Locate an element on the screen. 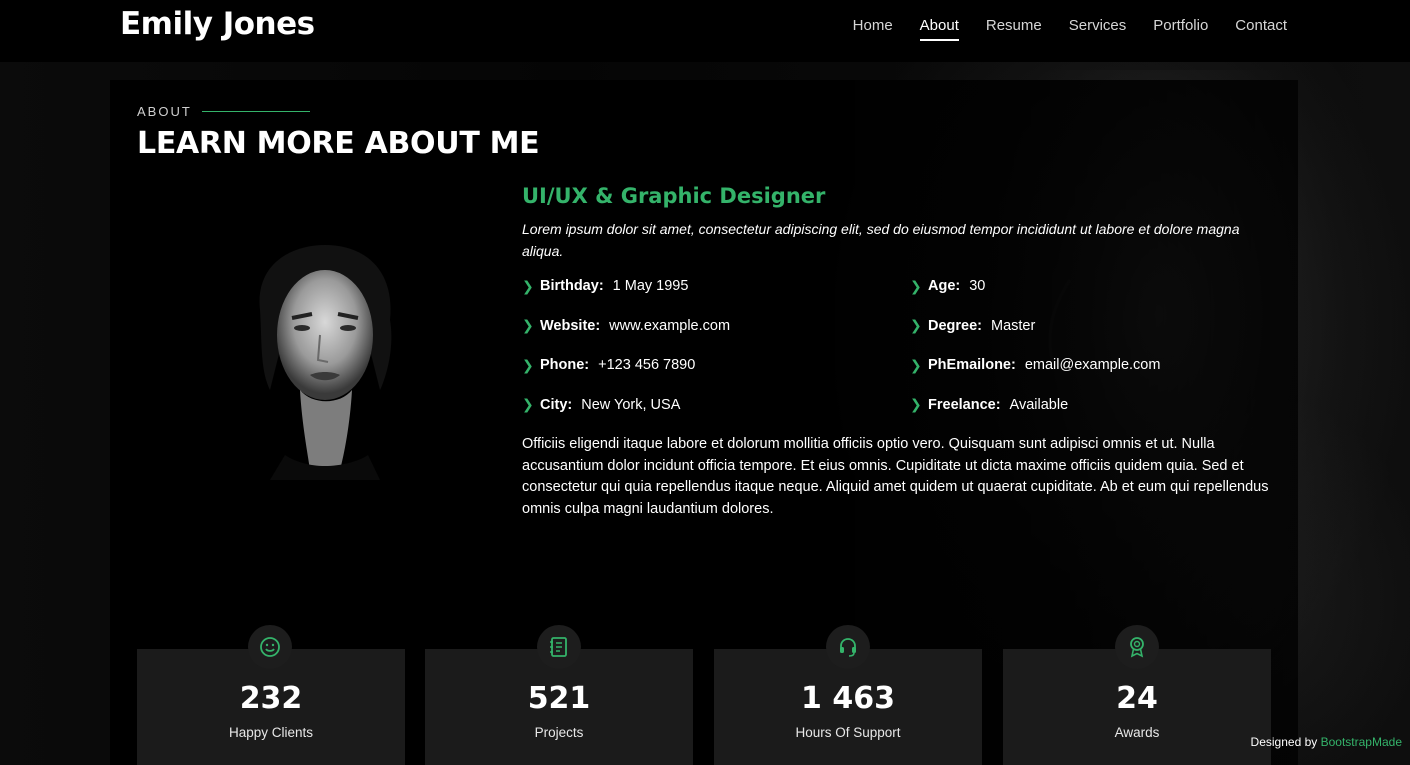  section-kicker: ABOUT is located at coordinates (223, 111).